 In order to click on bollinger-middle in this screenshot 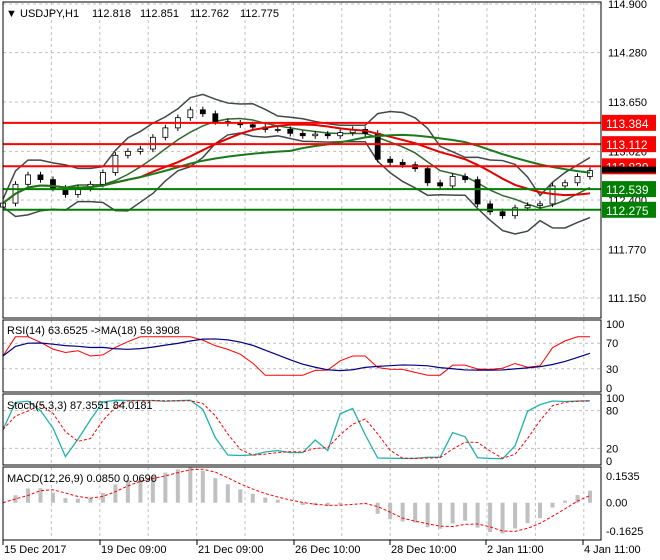, I will do `click(296, 163)`.